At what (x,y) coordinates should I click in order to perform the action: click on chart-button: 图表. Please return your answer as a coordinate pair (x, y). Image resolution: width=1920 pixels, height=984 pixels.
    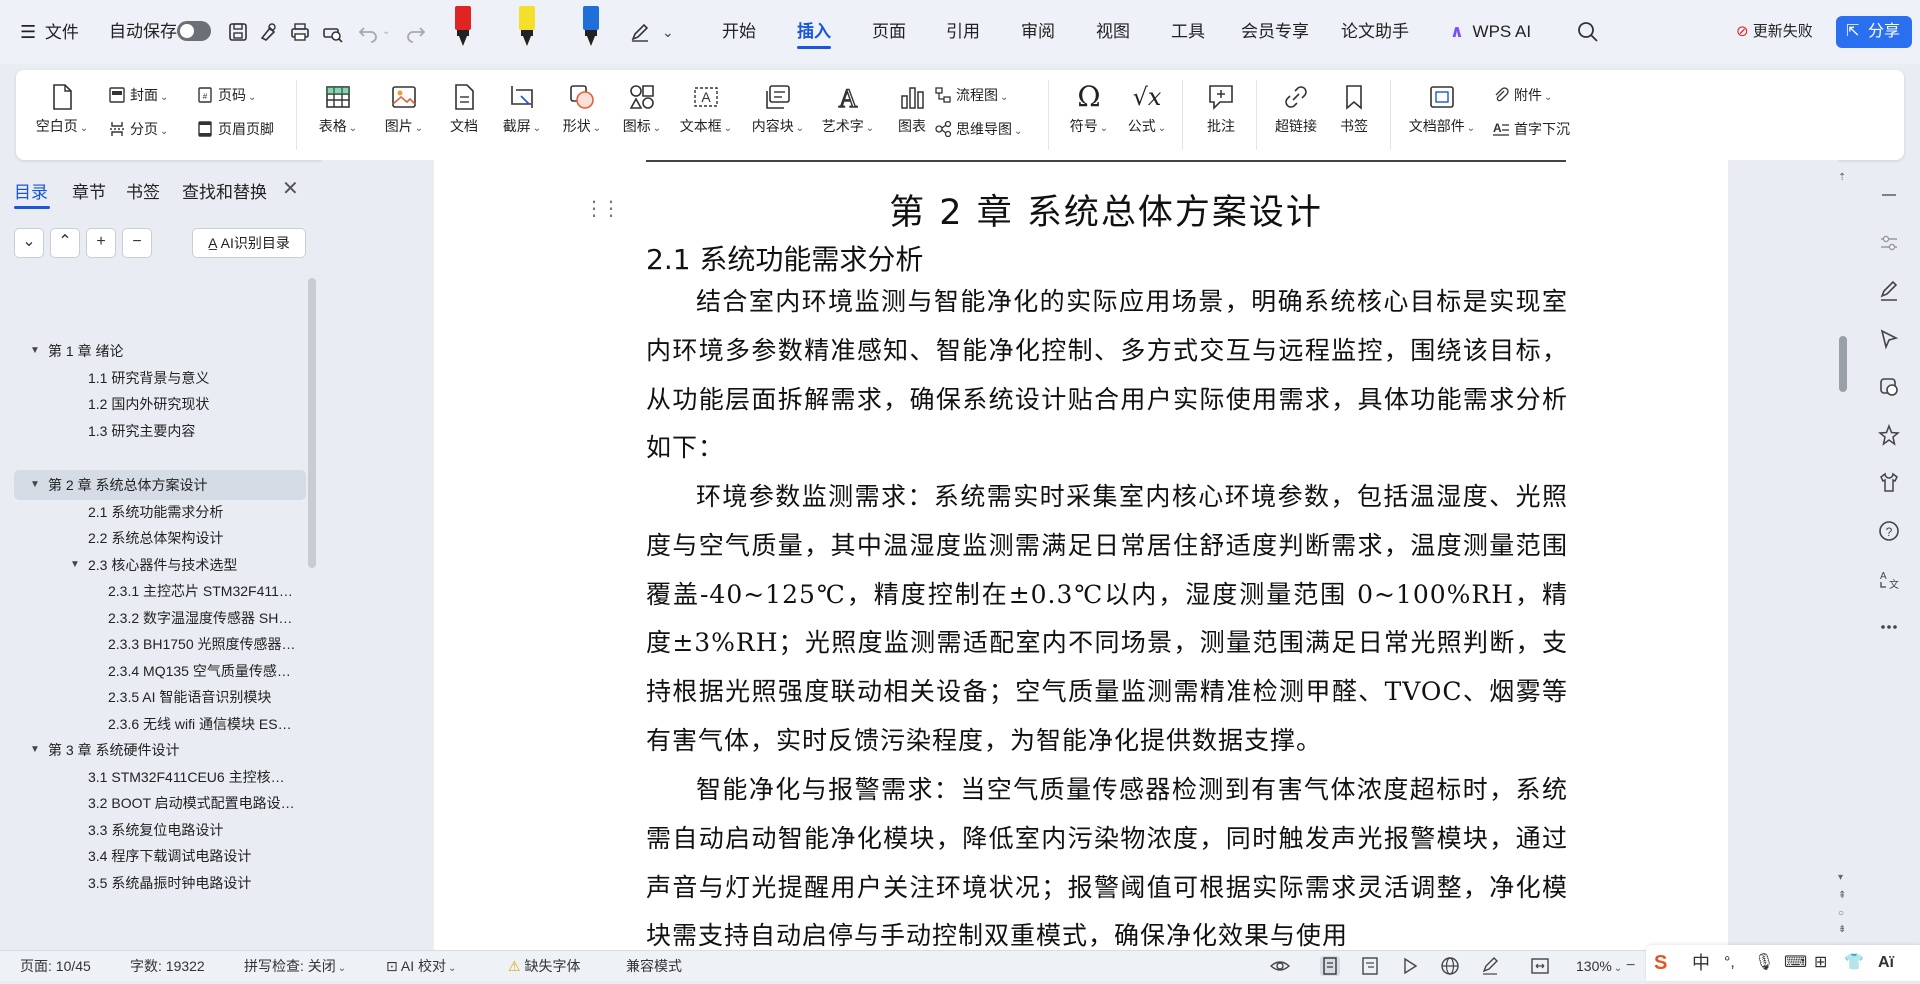
    Looking at the image, I should click on (912, 109).